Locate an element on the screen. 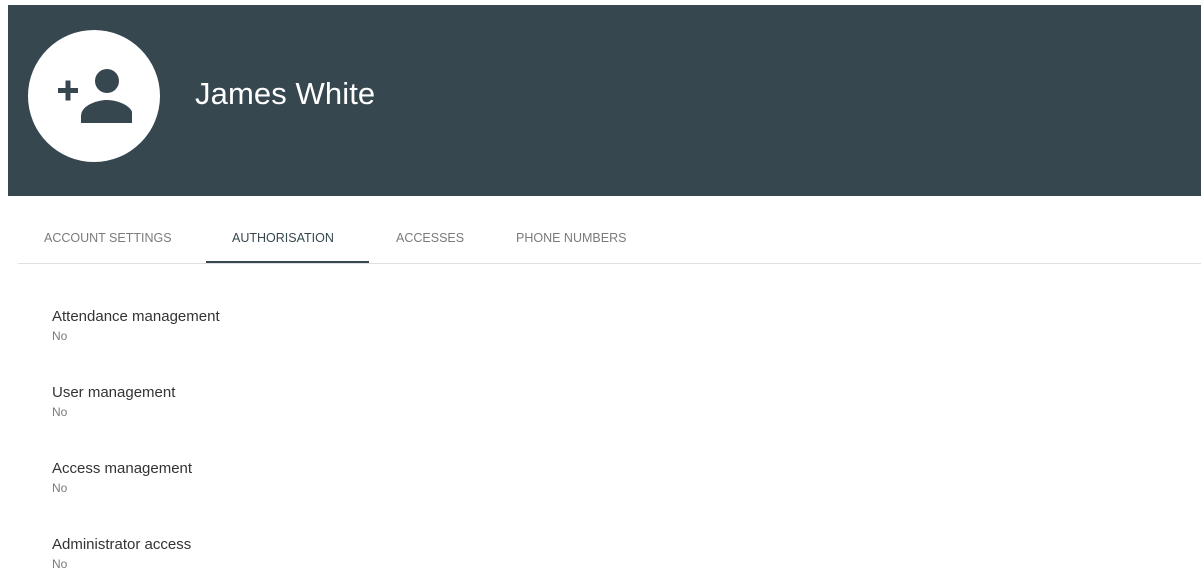 The width and height of the screenshot is (1201, 572). setting-label: Attendance management is located at coordinates (136, 316).